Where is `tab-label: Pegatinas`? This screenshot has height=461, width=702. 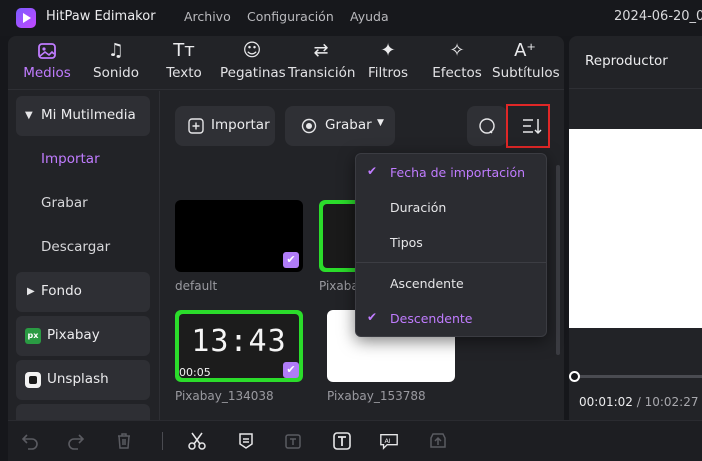 tab-label: Pegatinas is located at coordinates (253, 73).